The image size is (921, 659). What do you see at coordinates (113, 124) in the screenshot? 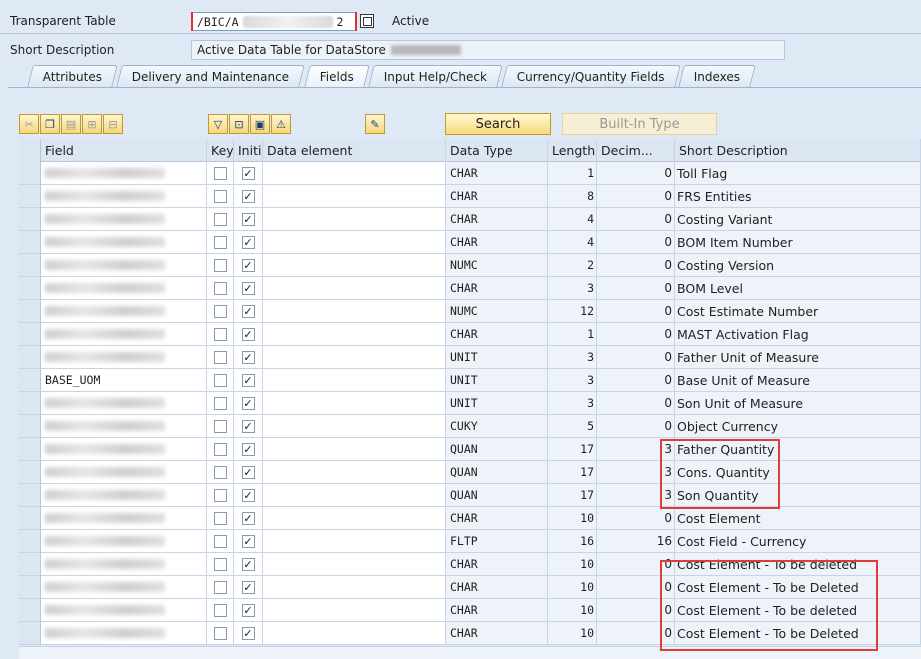
I see `delete-row-icon: ⊟` at bounding box center [113, 124].